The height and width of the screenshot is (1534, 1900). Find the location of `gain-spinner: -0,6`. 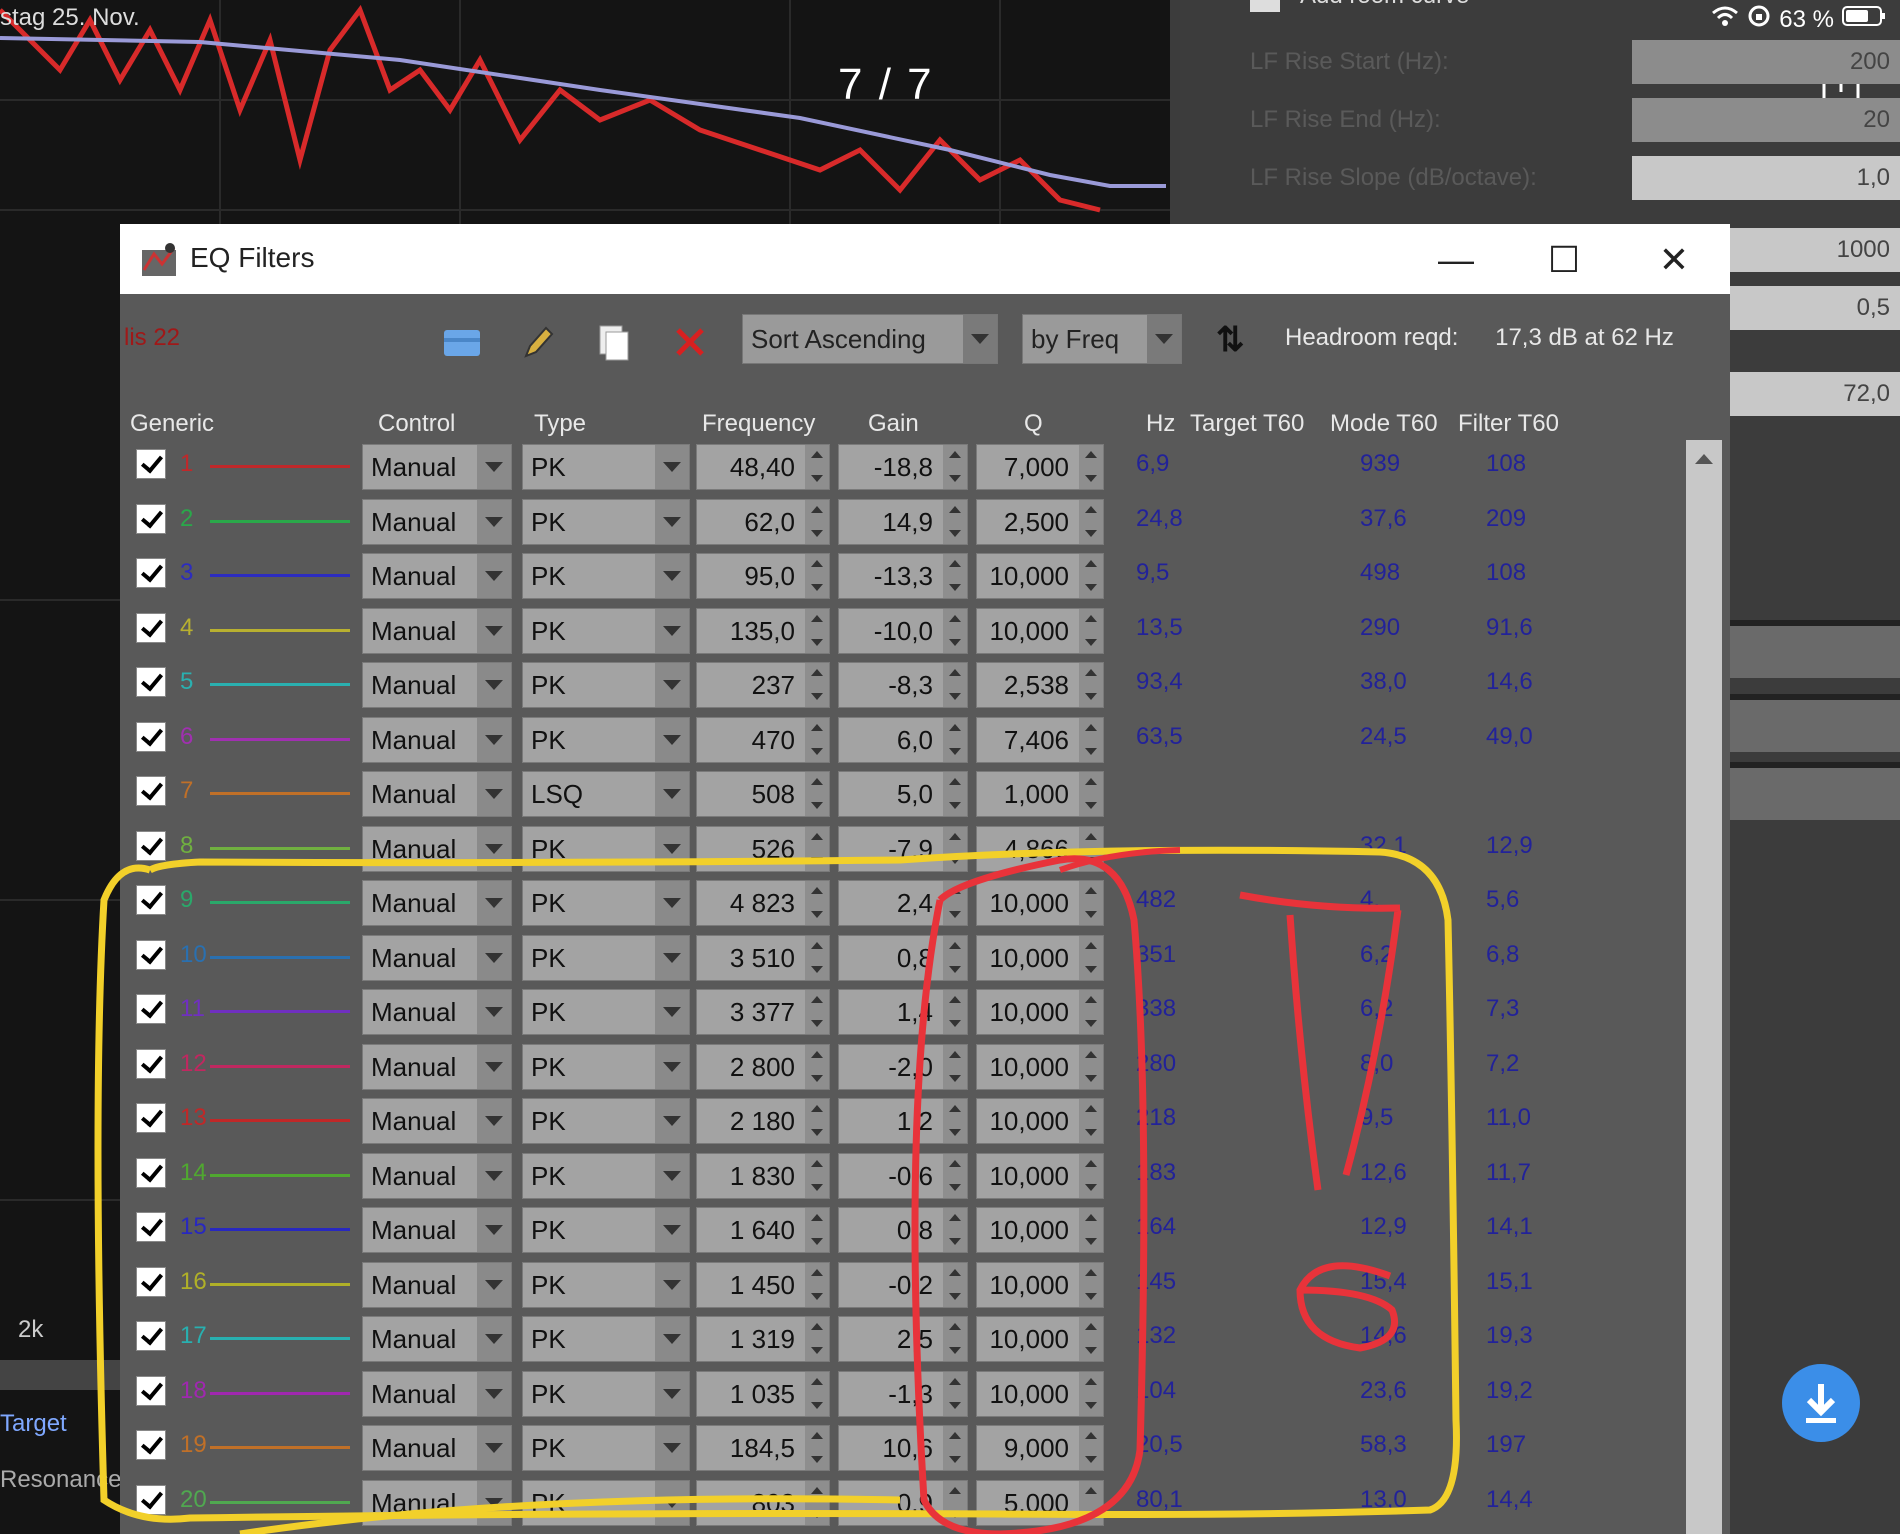

gain-spinner: -0,6 is located at coordinates (903, 1175).